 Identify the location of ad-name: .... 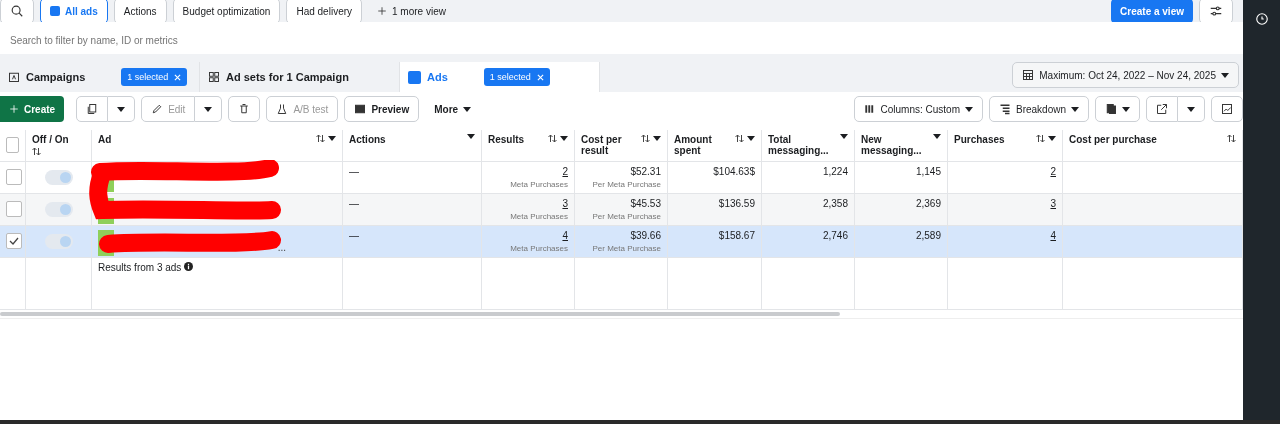
(281, 247).